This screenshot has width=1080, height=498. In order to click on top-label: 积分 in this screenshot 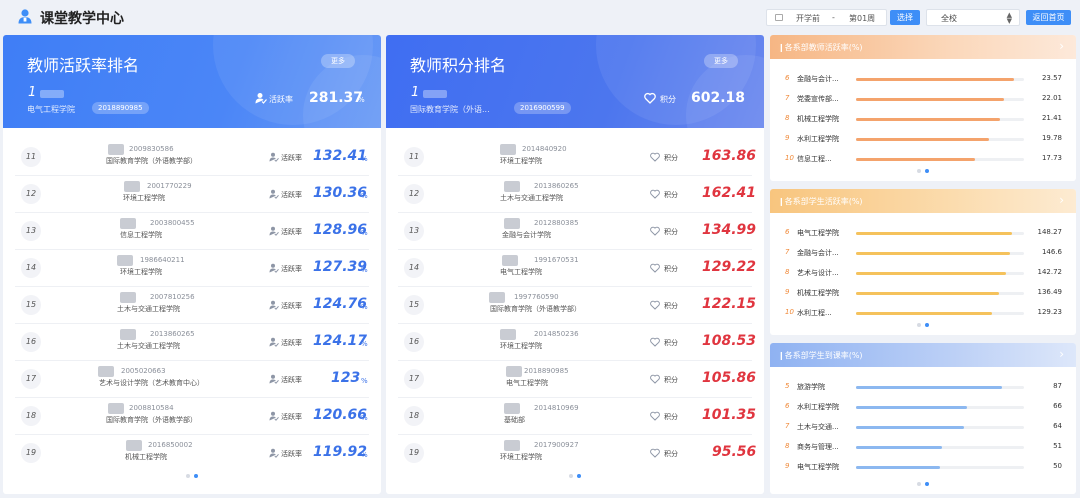, I will do `click(668, 99)`.